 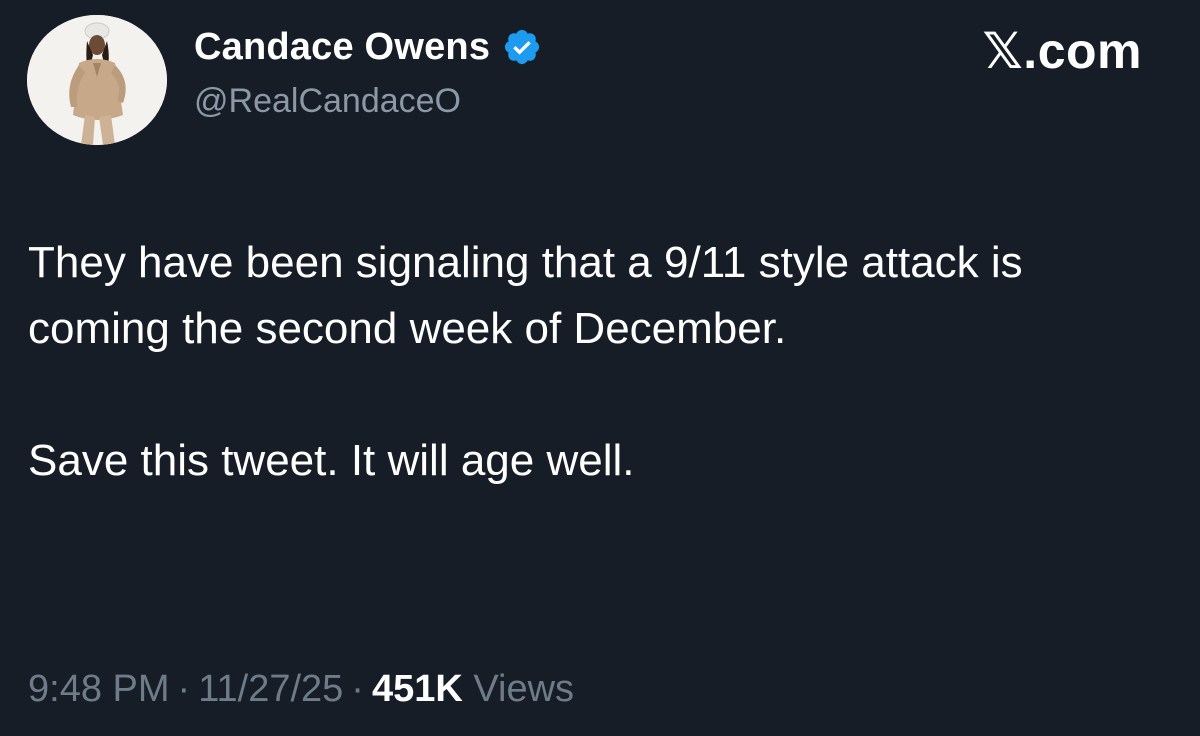 I want to click on brand-logo: 𝕏.com, so click(x=1062, y=51).